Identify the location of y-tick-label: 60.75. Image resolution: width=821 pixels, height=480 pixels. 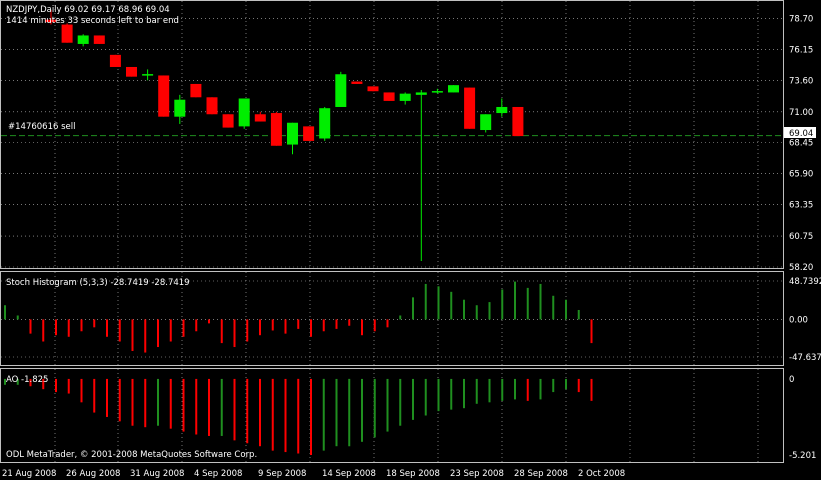
(801, 237).